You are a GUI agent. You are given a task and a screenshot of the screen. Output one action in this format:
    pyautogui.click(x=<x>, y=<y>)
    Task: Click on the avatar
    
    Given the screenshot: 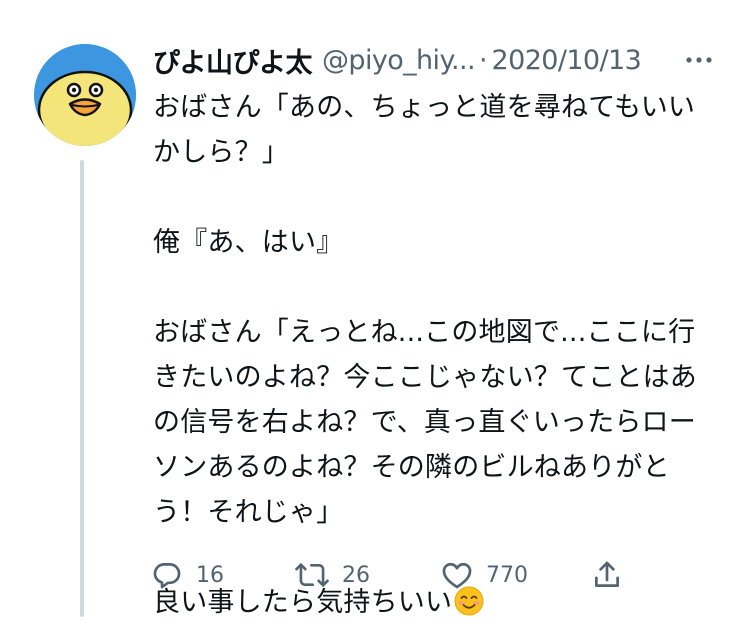 What is the action you would take?
    pyautogui.click(x=85, y=95)
    